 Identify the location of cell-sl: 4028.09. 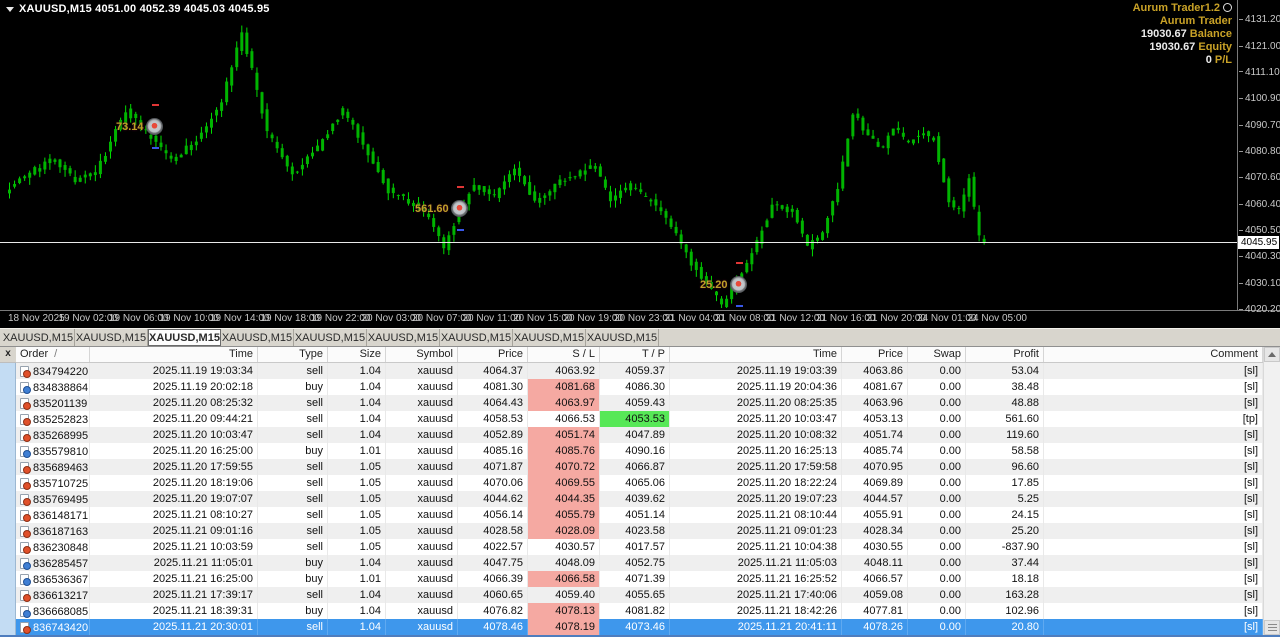
(564, 531).